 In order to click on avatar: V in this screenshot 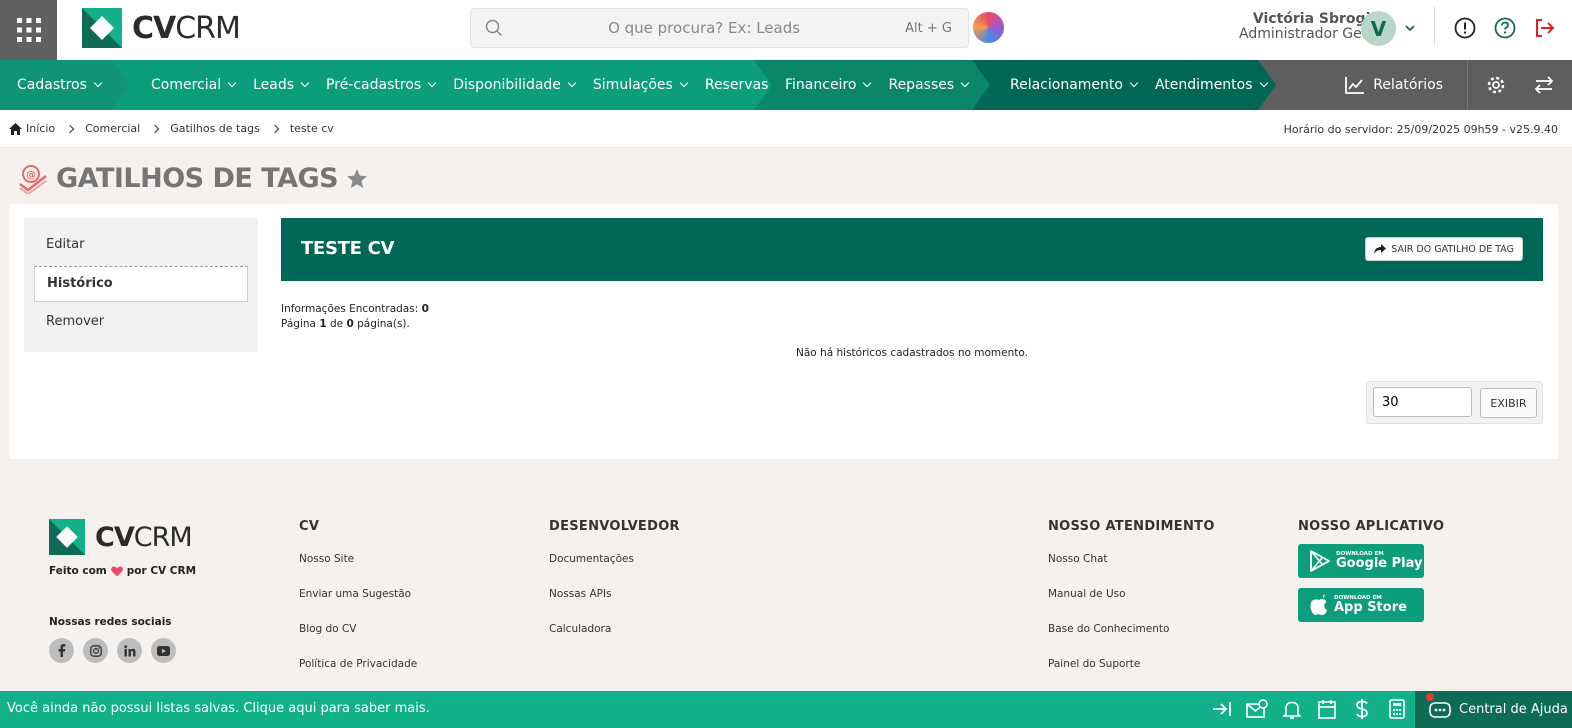, I will do `click(1378, 28)`.